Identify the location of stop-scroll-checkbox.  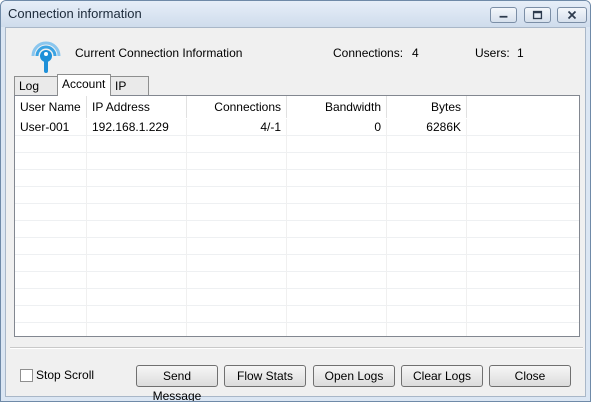
(26, 375).